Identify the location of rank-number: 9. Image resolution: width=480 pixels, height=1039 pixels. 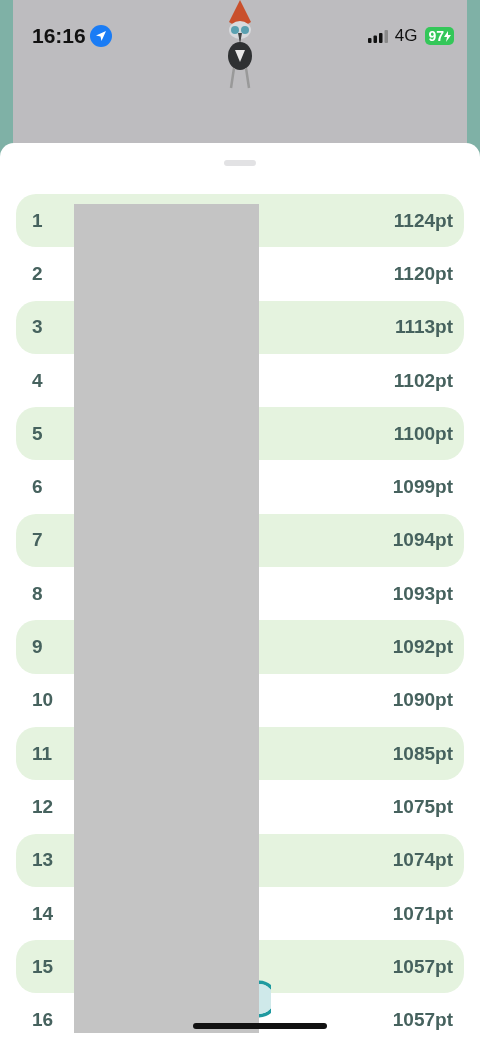
(37, 647).